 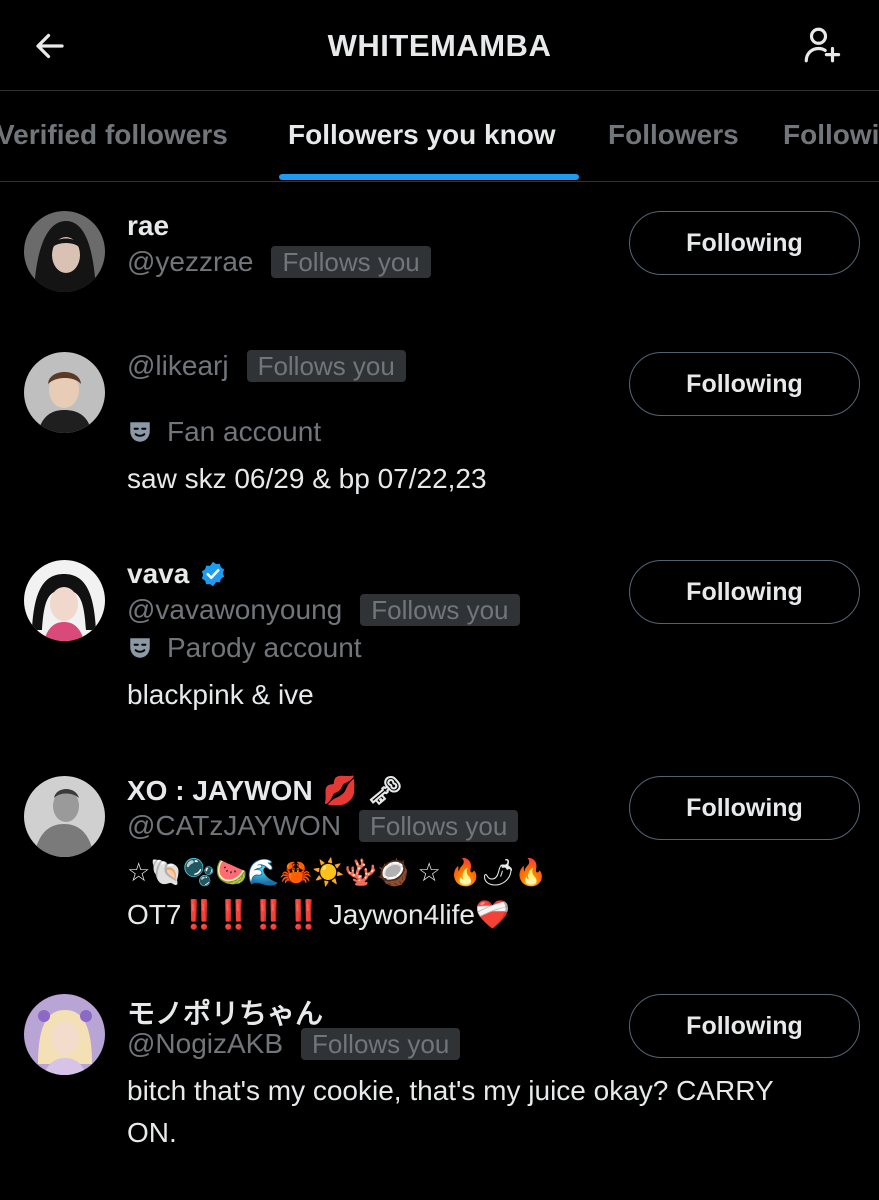 I want to click on display-name: モノポリちゃん, so click(x=225, y=1013).